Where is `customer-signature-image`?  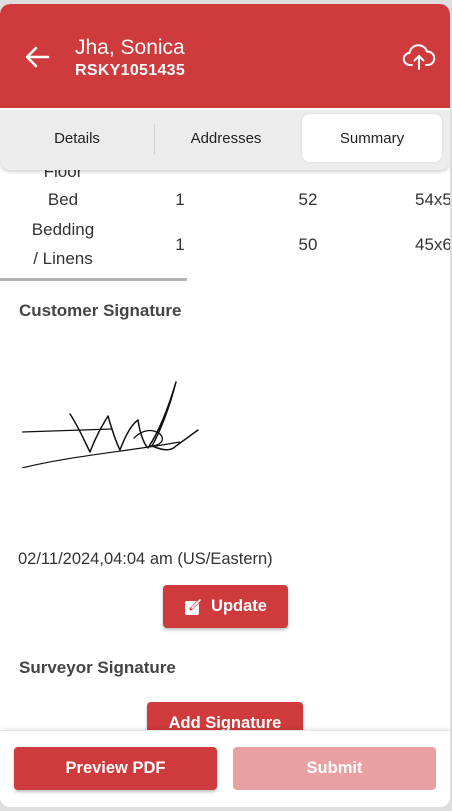 customer-signature-image is located at coordinates (110, 424).